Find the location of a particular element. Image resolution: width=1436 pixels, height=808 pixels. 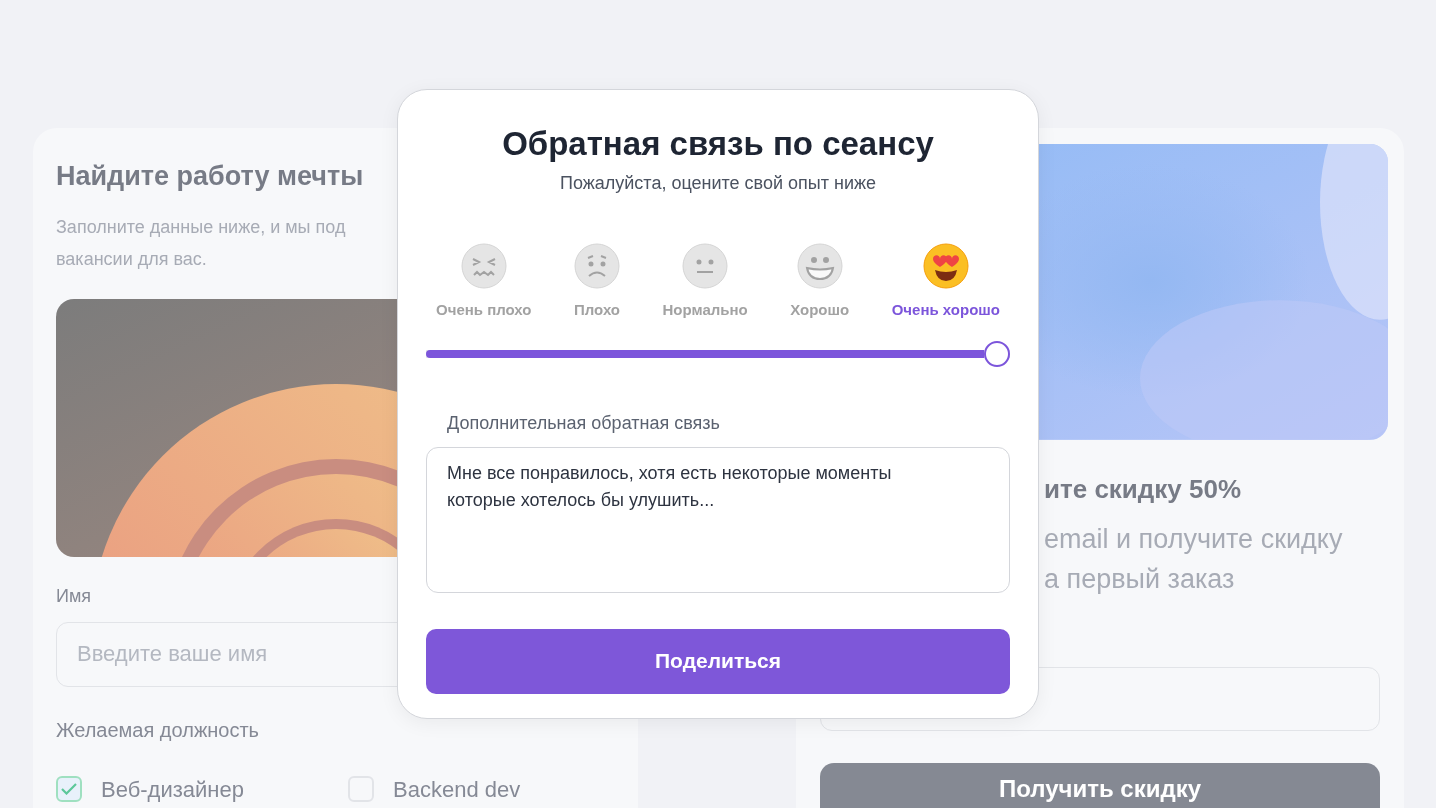

squinting-face-icon is located at coordinates (483, 266).